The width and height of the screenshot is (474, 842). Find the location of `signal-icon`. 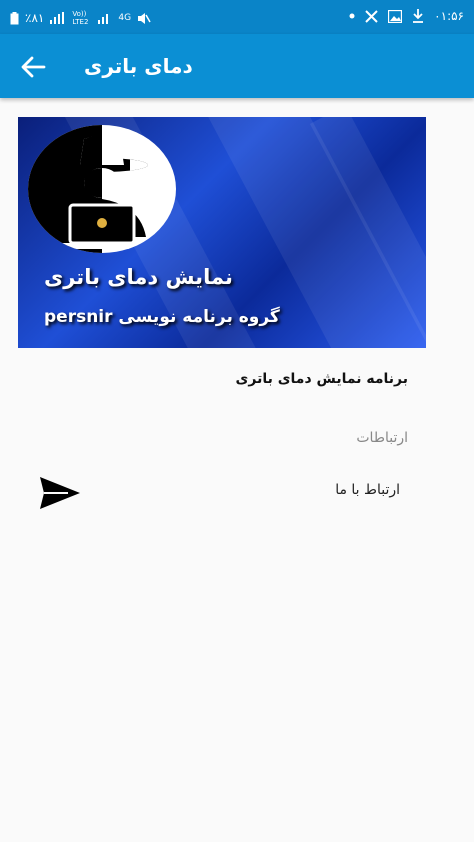

signal-icon is located at coordinates (57, 18).